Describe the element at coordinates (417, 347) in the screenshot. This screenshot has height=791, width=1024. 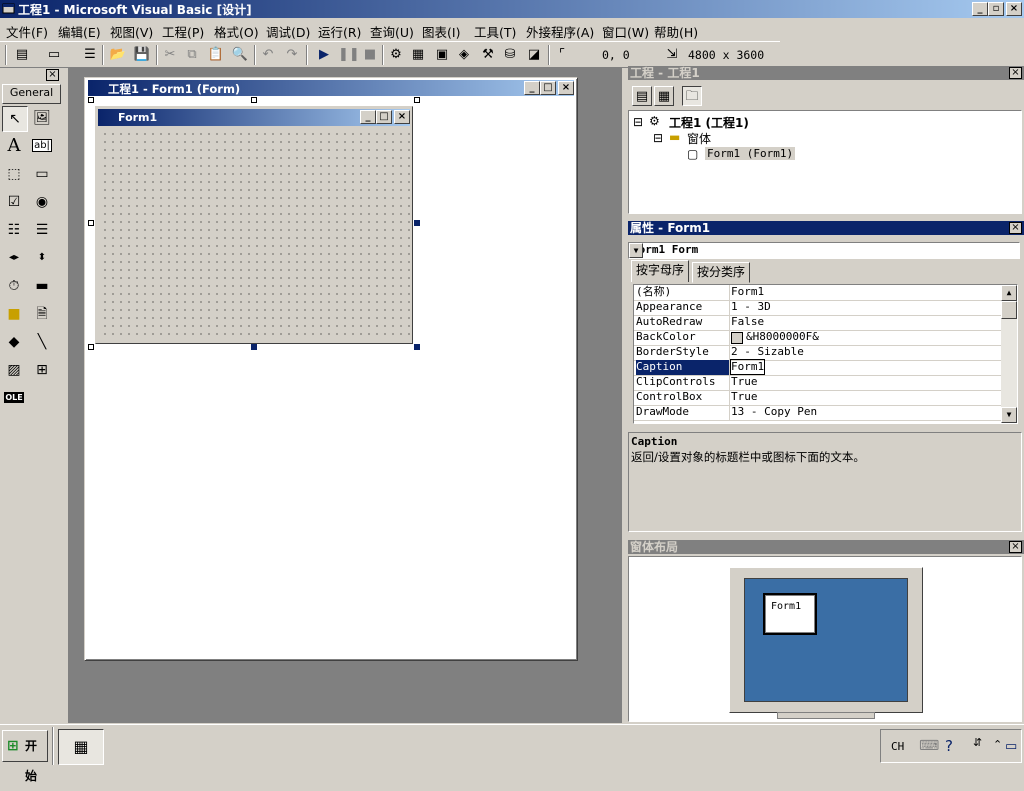
I see `resize-handle` at that location.